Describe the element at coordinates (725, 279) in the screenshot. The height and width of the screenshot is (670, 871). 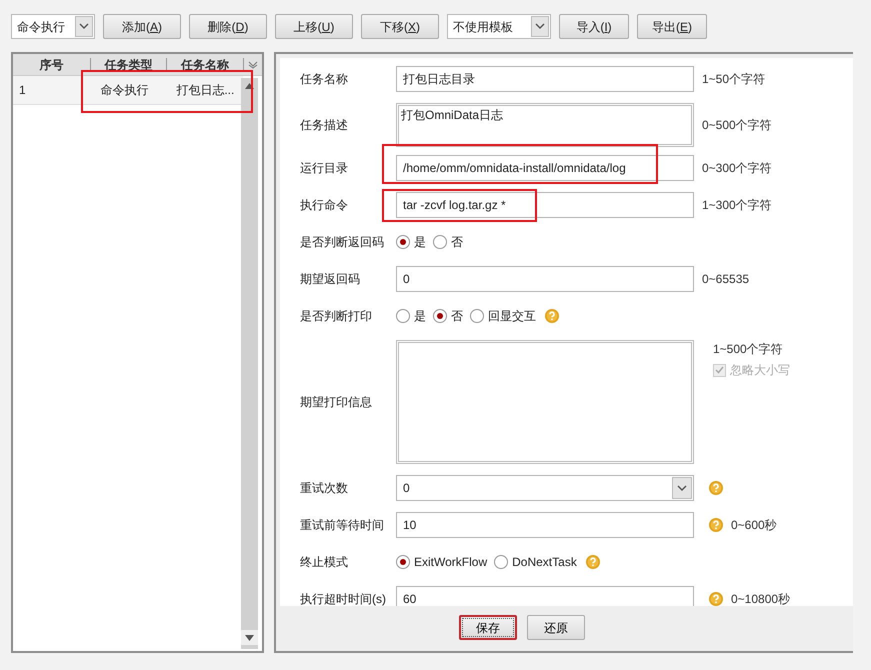
I see `hint-text: 0~65535` at that location.